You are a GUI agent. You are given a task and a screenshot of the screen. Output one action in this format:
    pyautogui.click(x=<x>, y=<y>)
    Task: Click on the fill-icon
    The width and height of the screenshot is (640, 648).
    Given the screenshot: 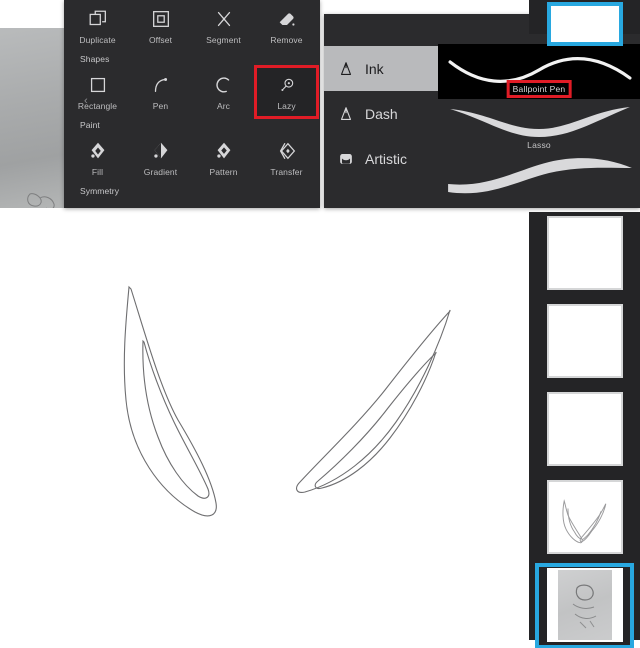 What is the action you would take?
    pyautogui.click(x=98, y=151)
    